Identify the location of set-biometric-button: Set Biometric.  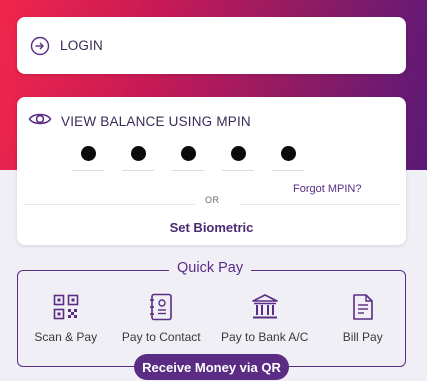
(211, 227).